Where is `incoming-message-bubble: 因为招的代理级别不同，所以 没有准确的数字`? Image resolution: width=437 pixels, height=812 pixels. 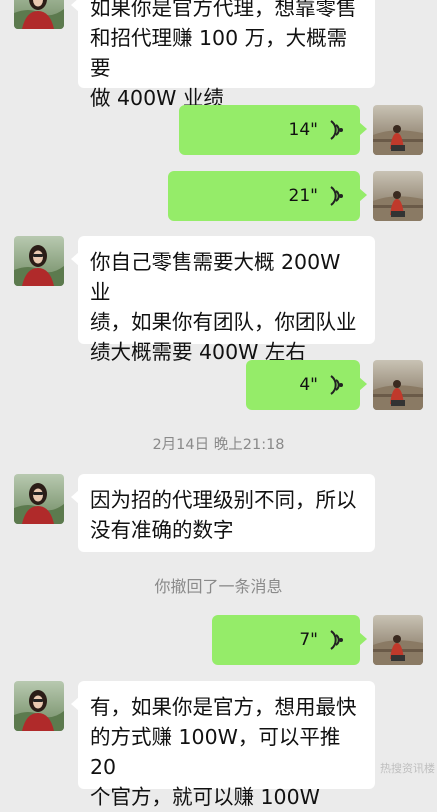
incoming-message-bubble: 因为招的代理级别不同，所以 没有准确的数字 is located at coordinates (223, 513).